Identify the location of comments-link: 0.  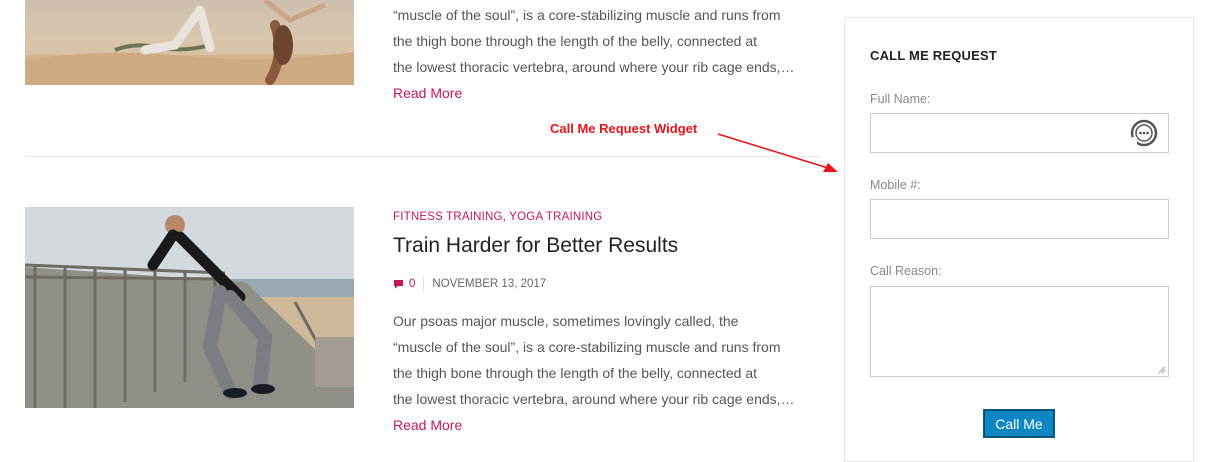
(404, 284).